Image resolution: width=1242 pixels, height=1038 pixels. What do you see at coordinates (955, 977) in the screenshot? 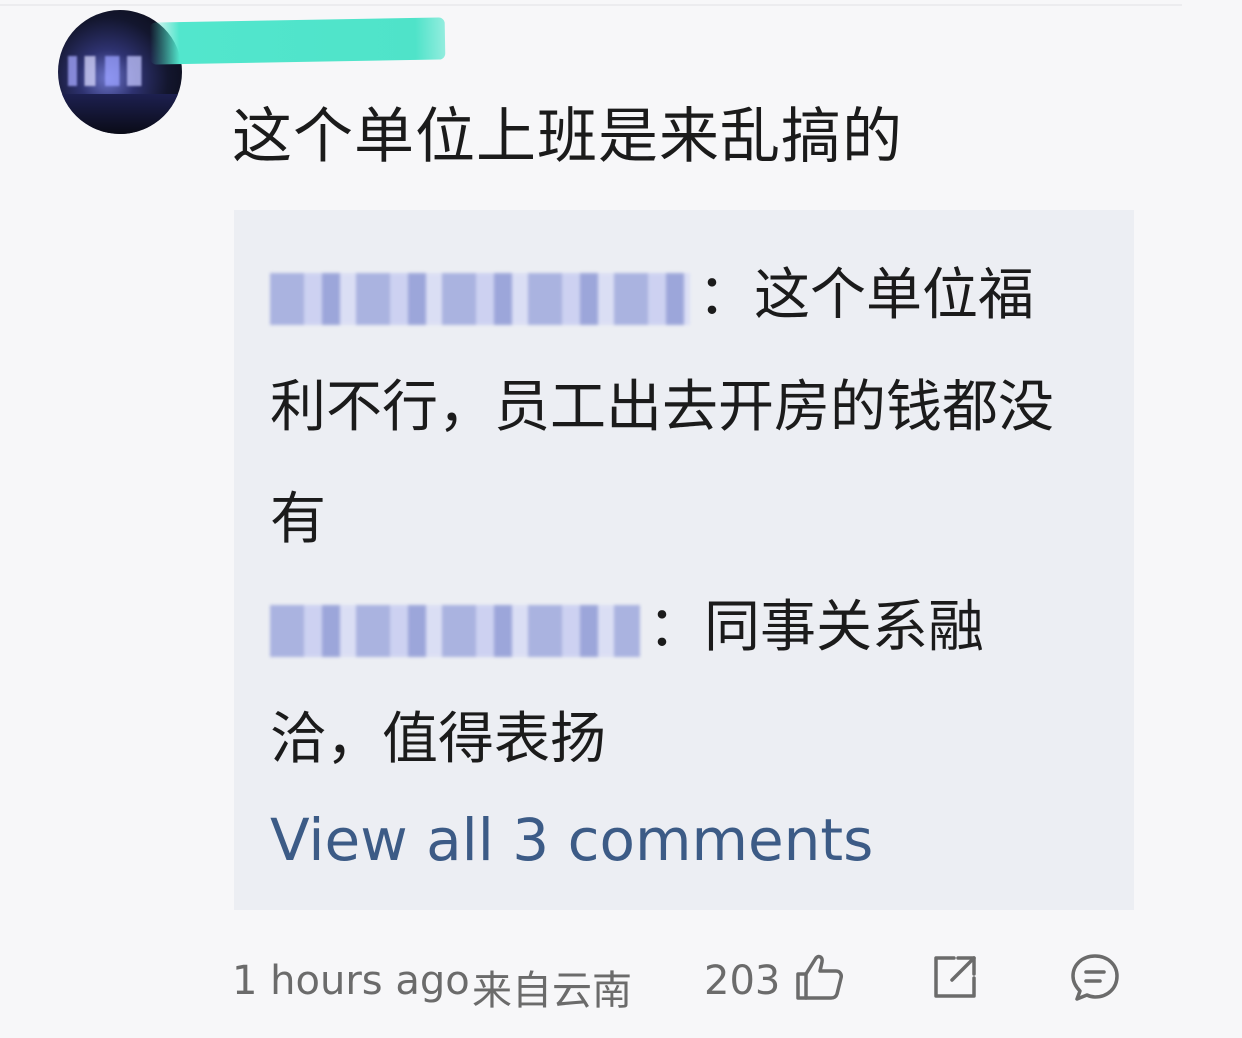
I see `share-icon` at bounding box center [955, 977].